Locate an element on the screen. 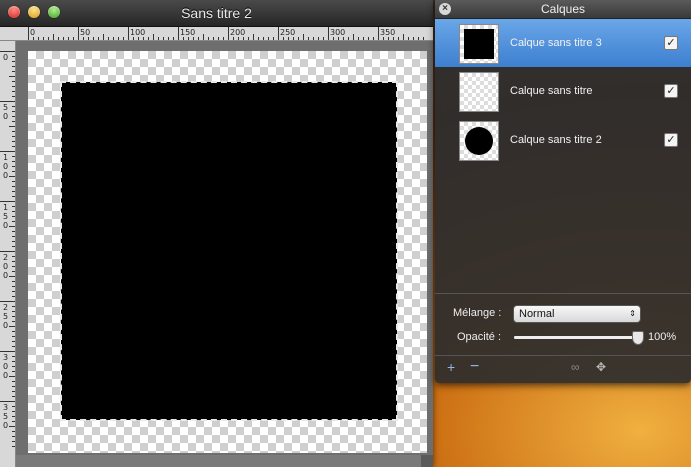 Image resolution: width=691 pixels, height=467 pixels. move-icon: ✥ is located at coordinates (601, 367).